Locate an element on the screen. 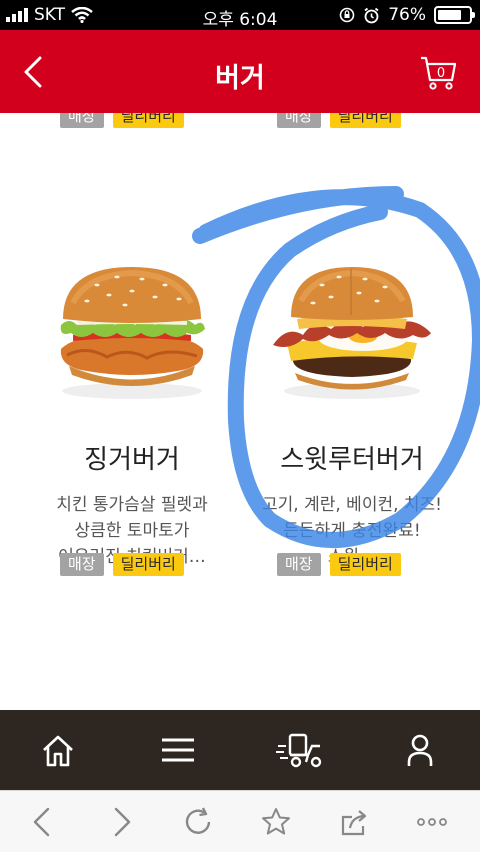  page-title: 버거 is located at coordinates (240, 78).